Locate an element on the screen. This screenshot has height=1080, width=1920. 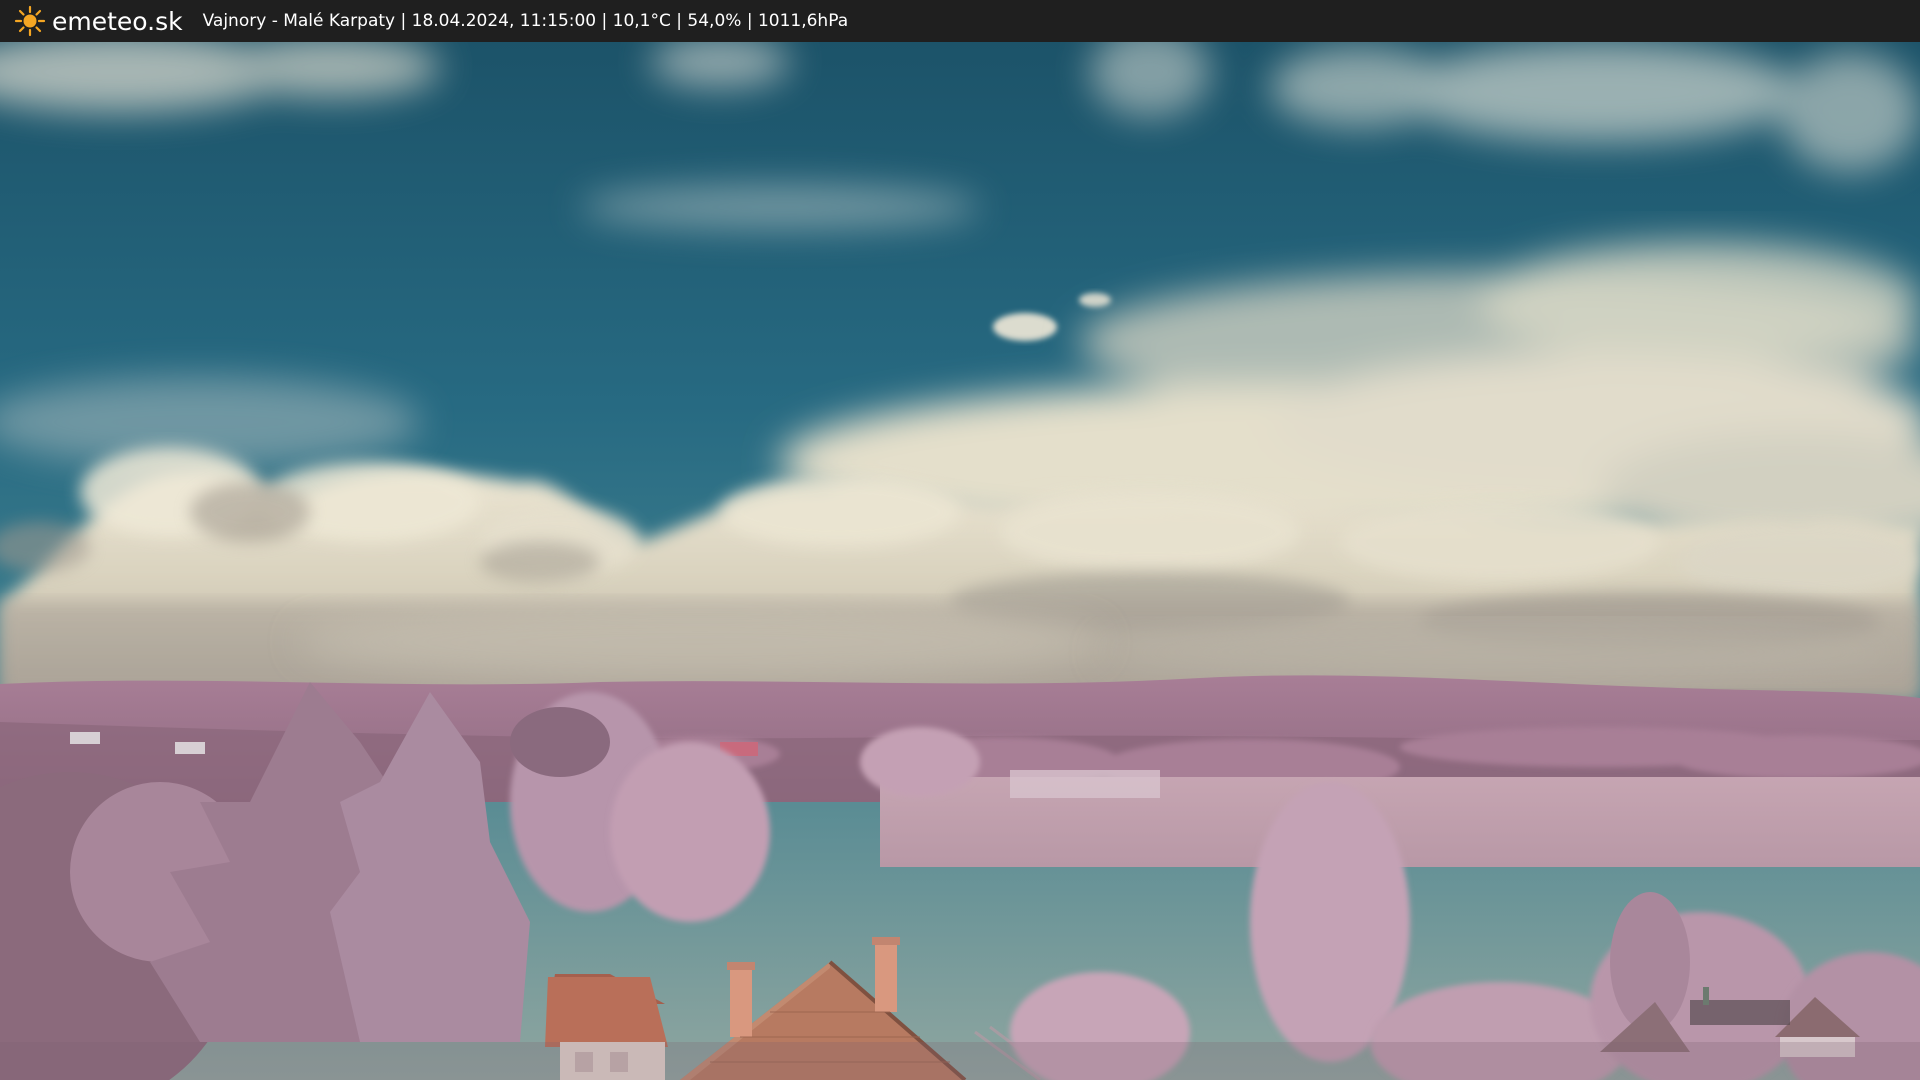
distant-building is located at coordinates (1085, 784).